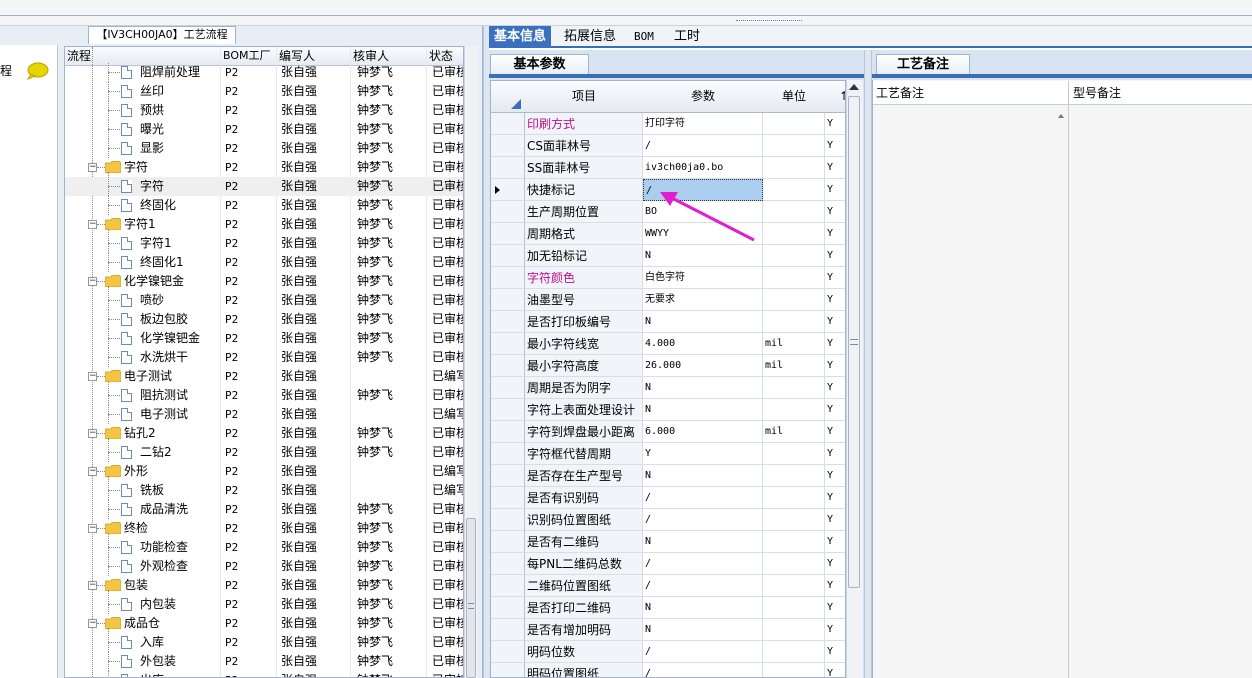 The image size is (1252, 678). What do you see at coordinates (264, 414) in the screenshot?
I see `tree-row: 电子测试 P2 张自强 已编写` at bounding box center [264, 414].